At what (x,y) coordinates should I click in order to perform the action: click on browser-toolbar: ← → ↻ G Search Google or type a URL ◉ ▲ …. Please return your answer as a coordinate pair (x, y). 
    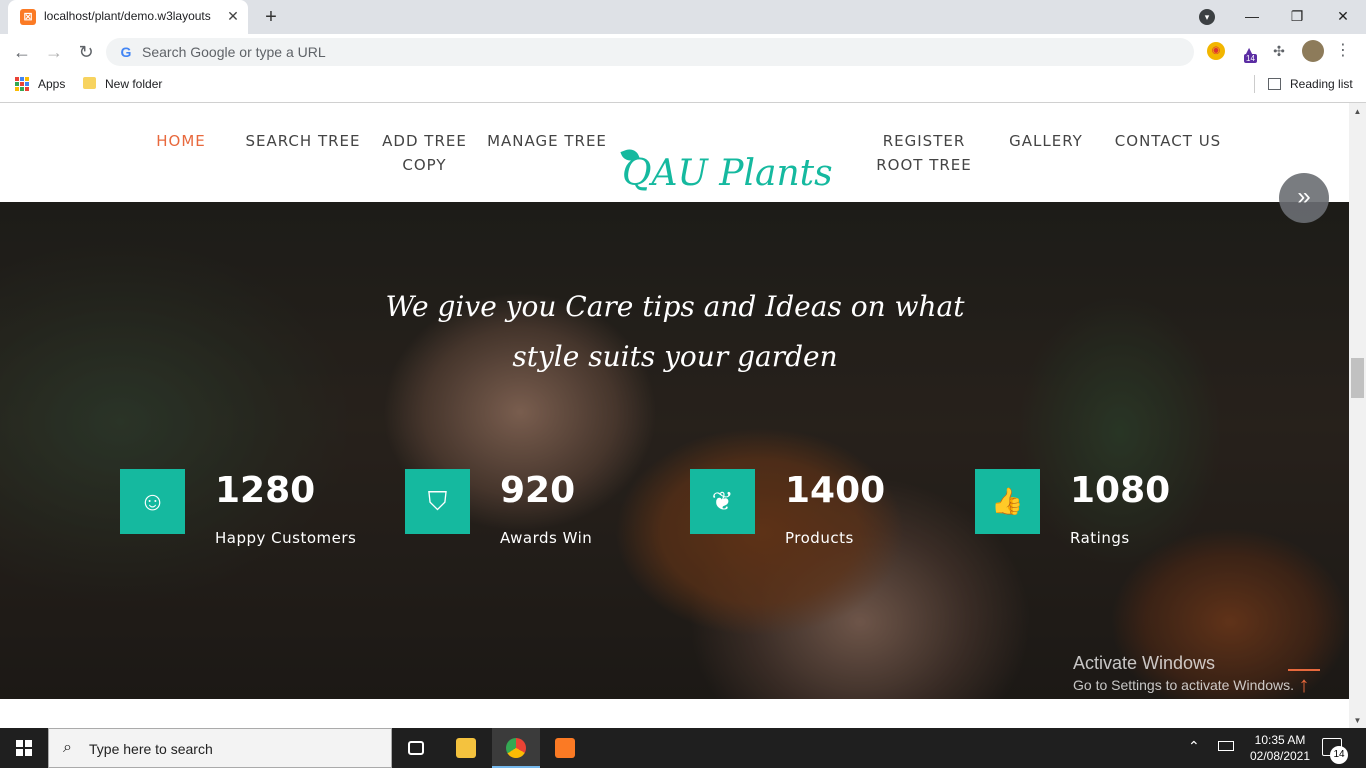
    Looking at the image, I should click on (683, 52).